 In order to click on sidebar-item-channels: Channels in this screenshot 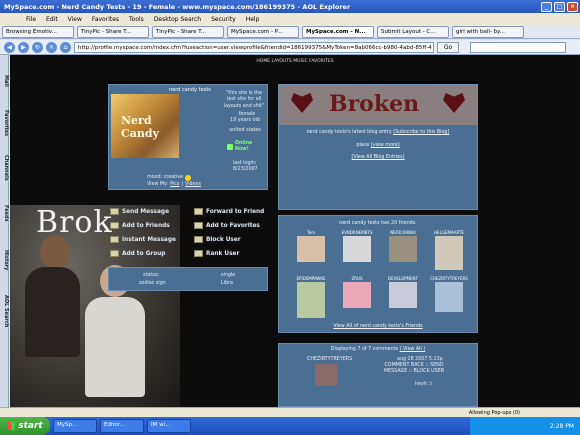, I will do `click(4, 168)`.